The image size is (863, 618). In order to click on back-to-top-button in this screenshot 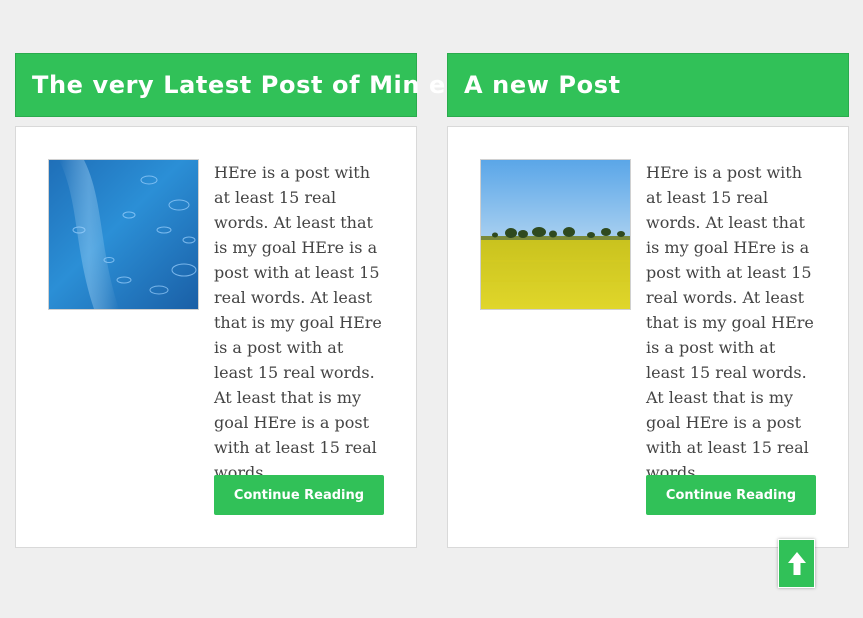, I will do `click(796, 563)`.